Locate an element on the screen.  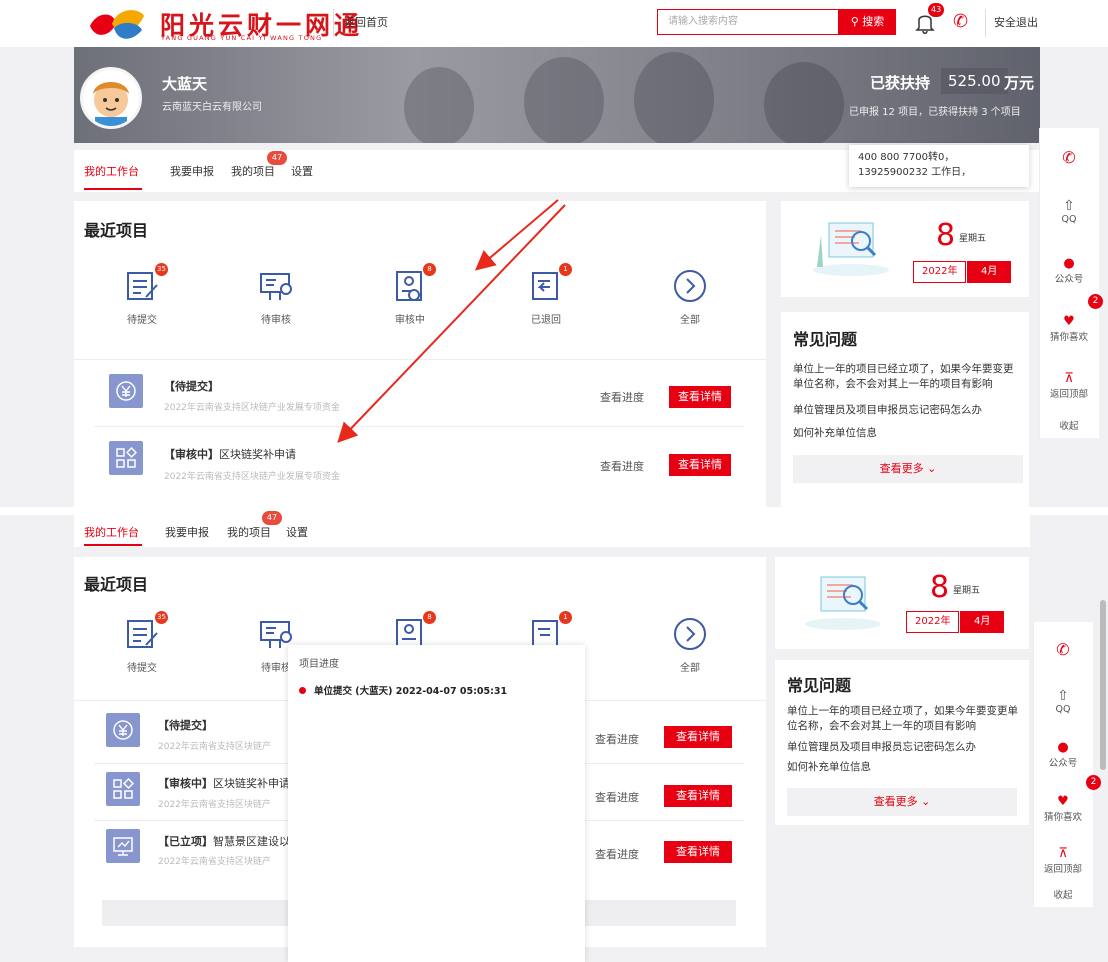
tab-settings: 设置 is located at coordinates (297, 532).